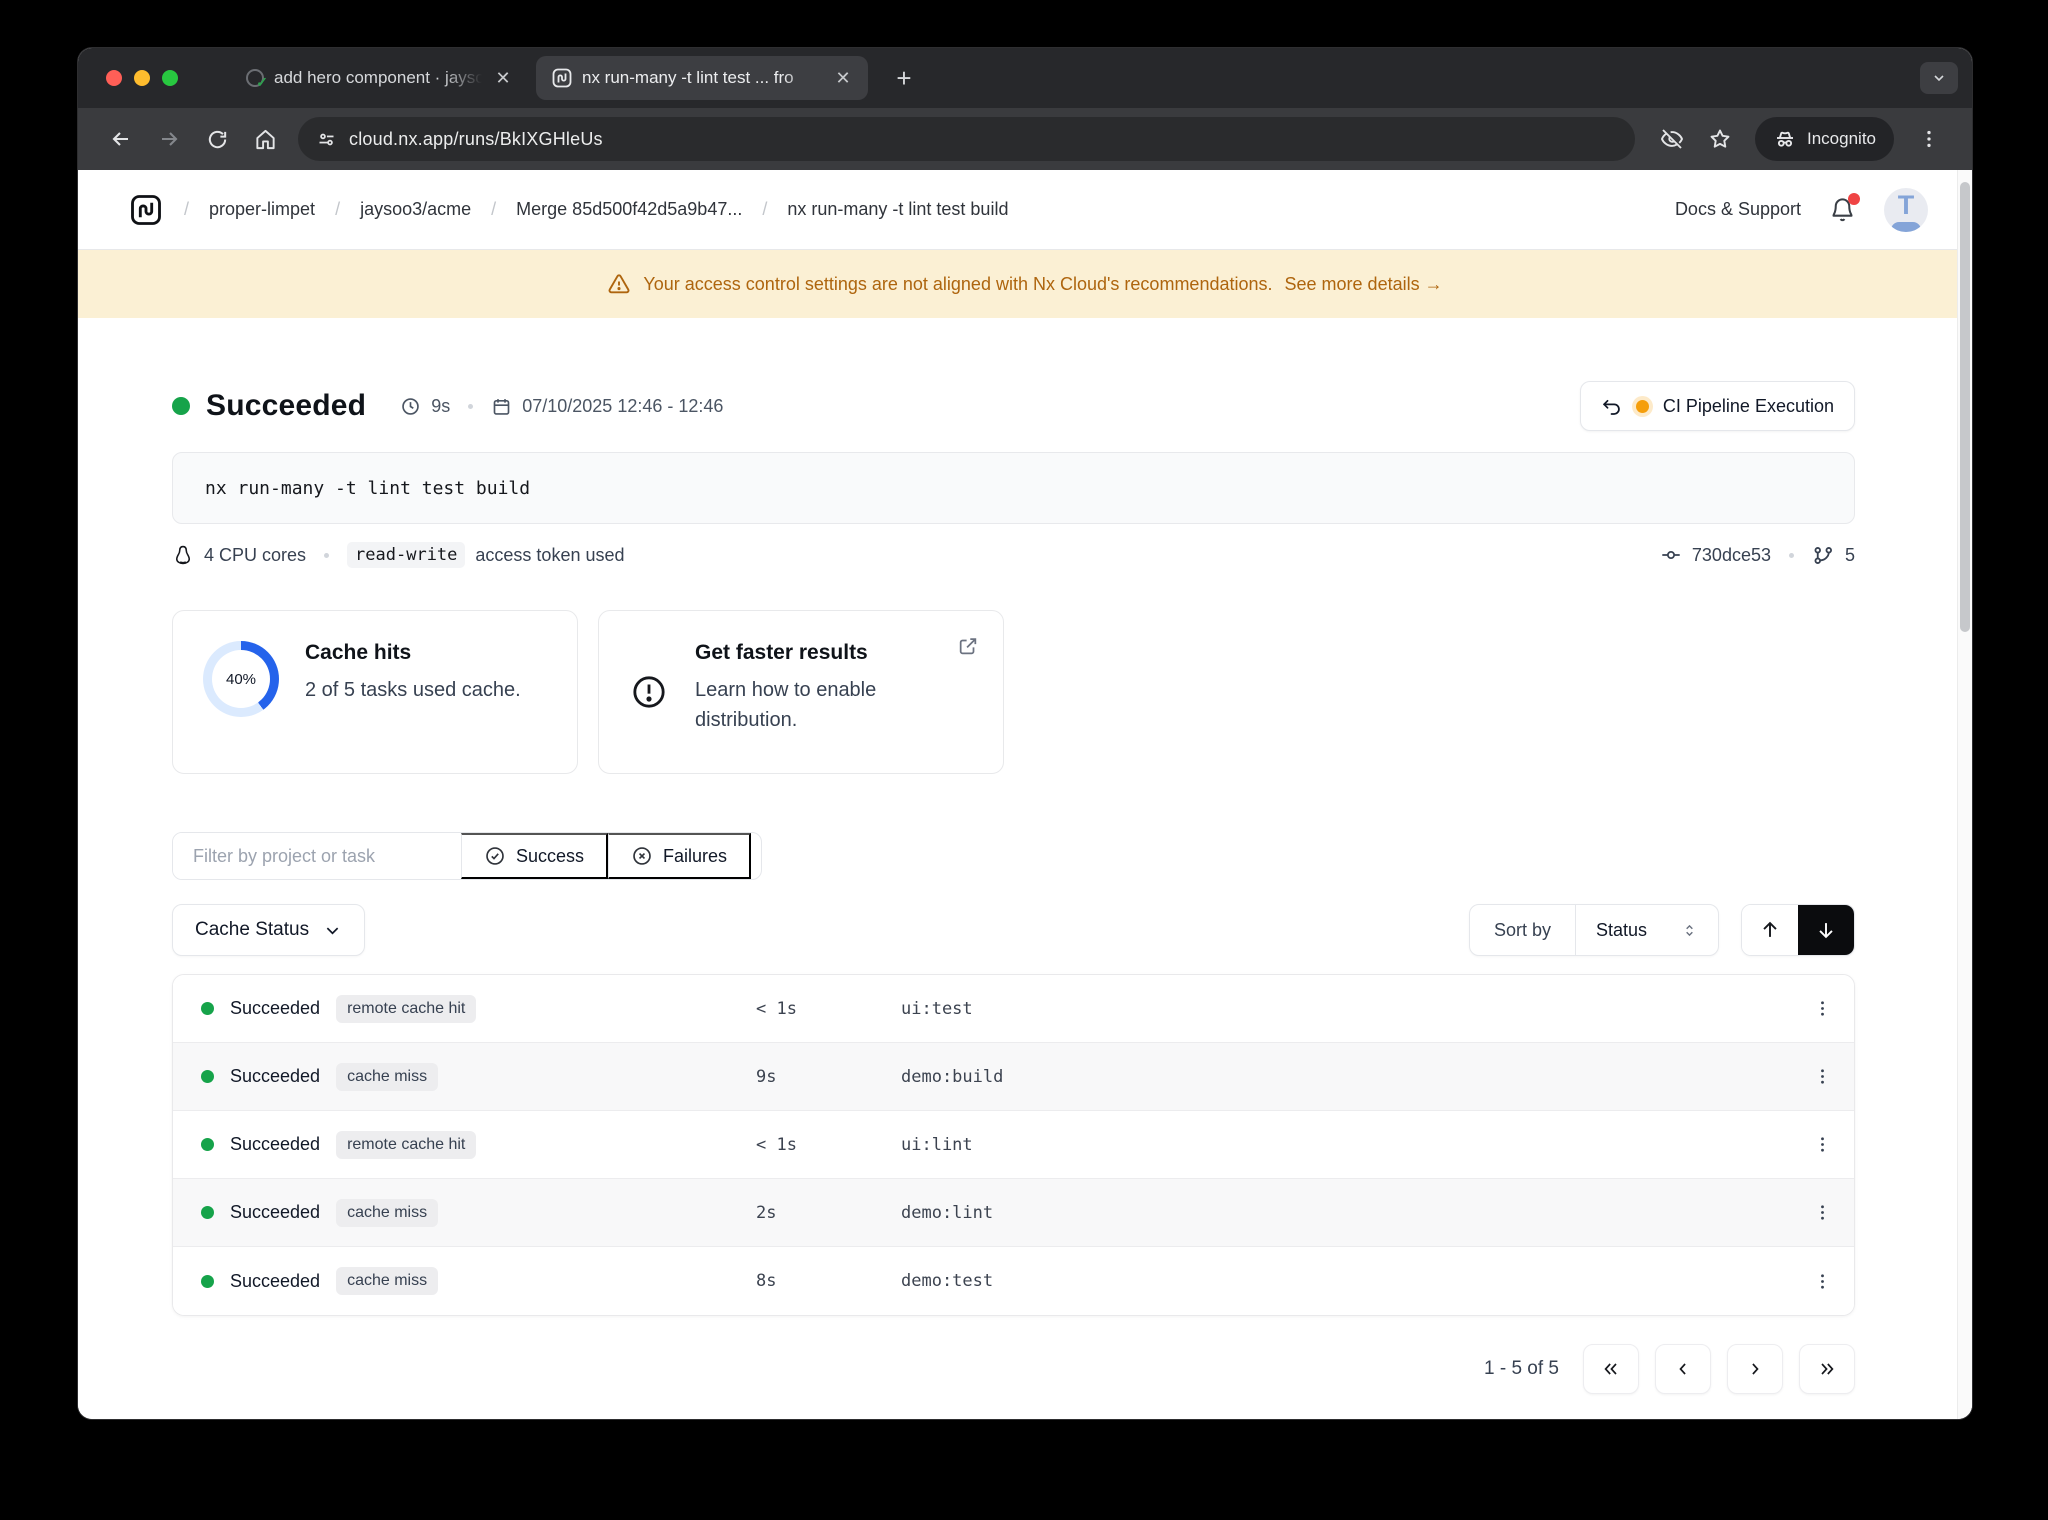 The image size is (2048, 1520). Describe the element at coordinates (1738, 209) in the screenshot. I see `docs-support-link: Docs & Support` at that location.